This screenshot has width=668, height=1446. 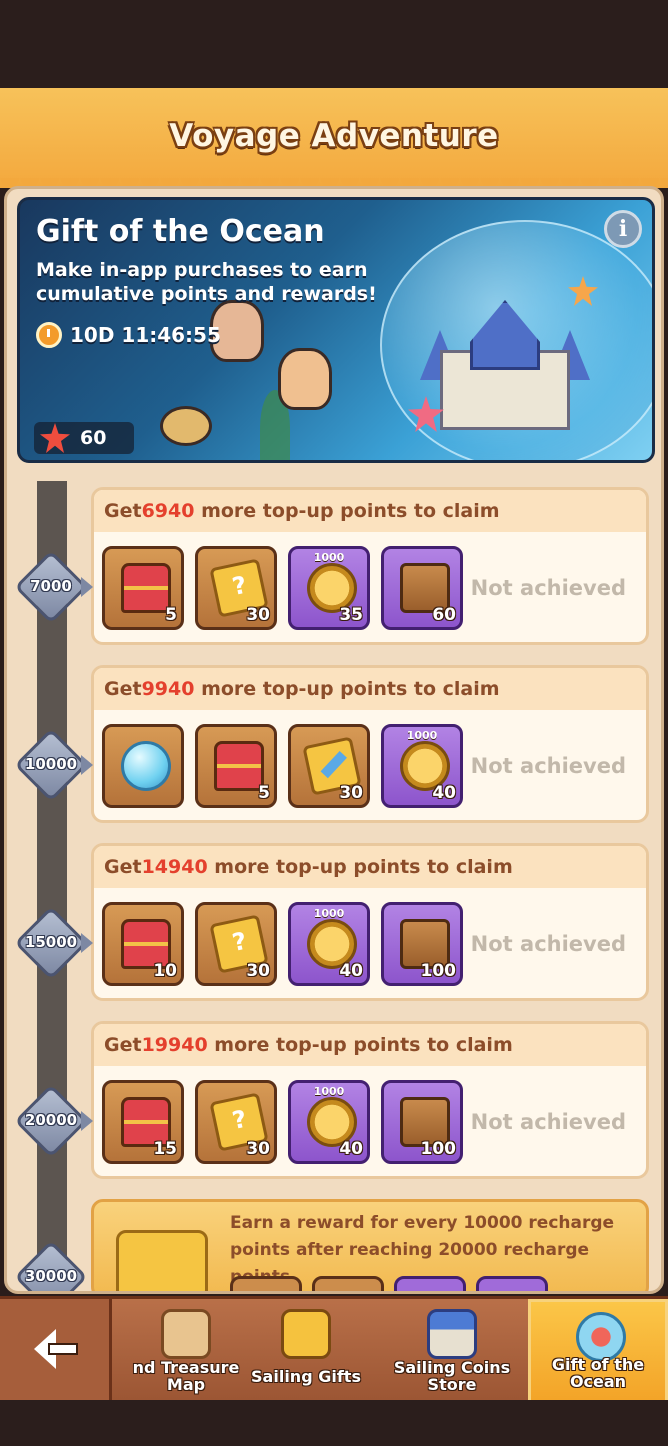 What do you see at coordinates (306, 1334) in the screenshot?
I see `lucky-seven-icon` at bounding box center [306, 1334].